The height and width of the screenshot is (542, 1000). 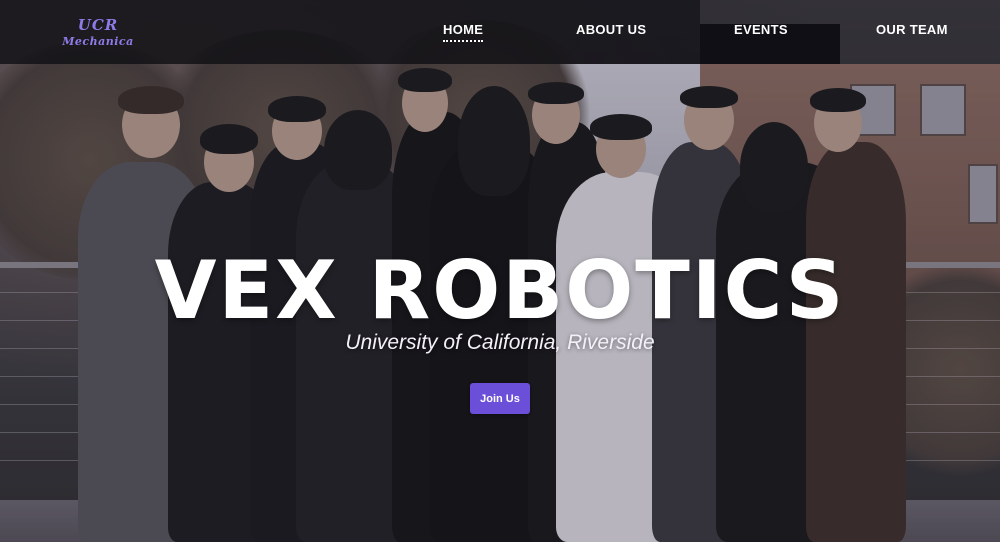 What do you see at coordinates (761, 29) in the screenshot?
I see `nav-link-events: EVENTS` at bounding box center [761, 29].